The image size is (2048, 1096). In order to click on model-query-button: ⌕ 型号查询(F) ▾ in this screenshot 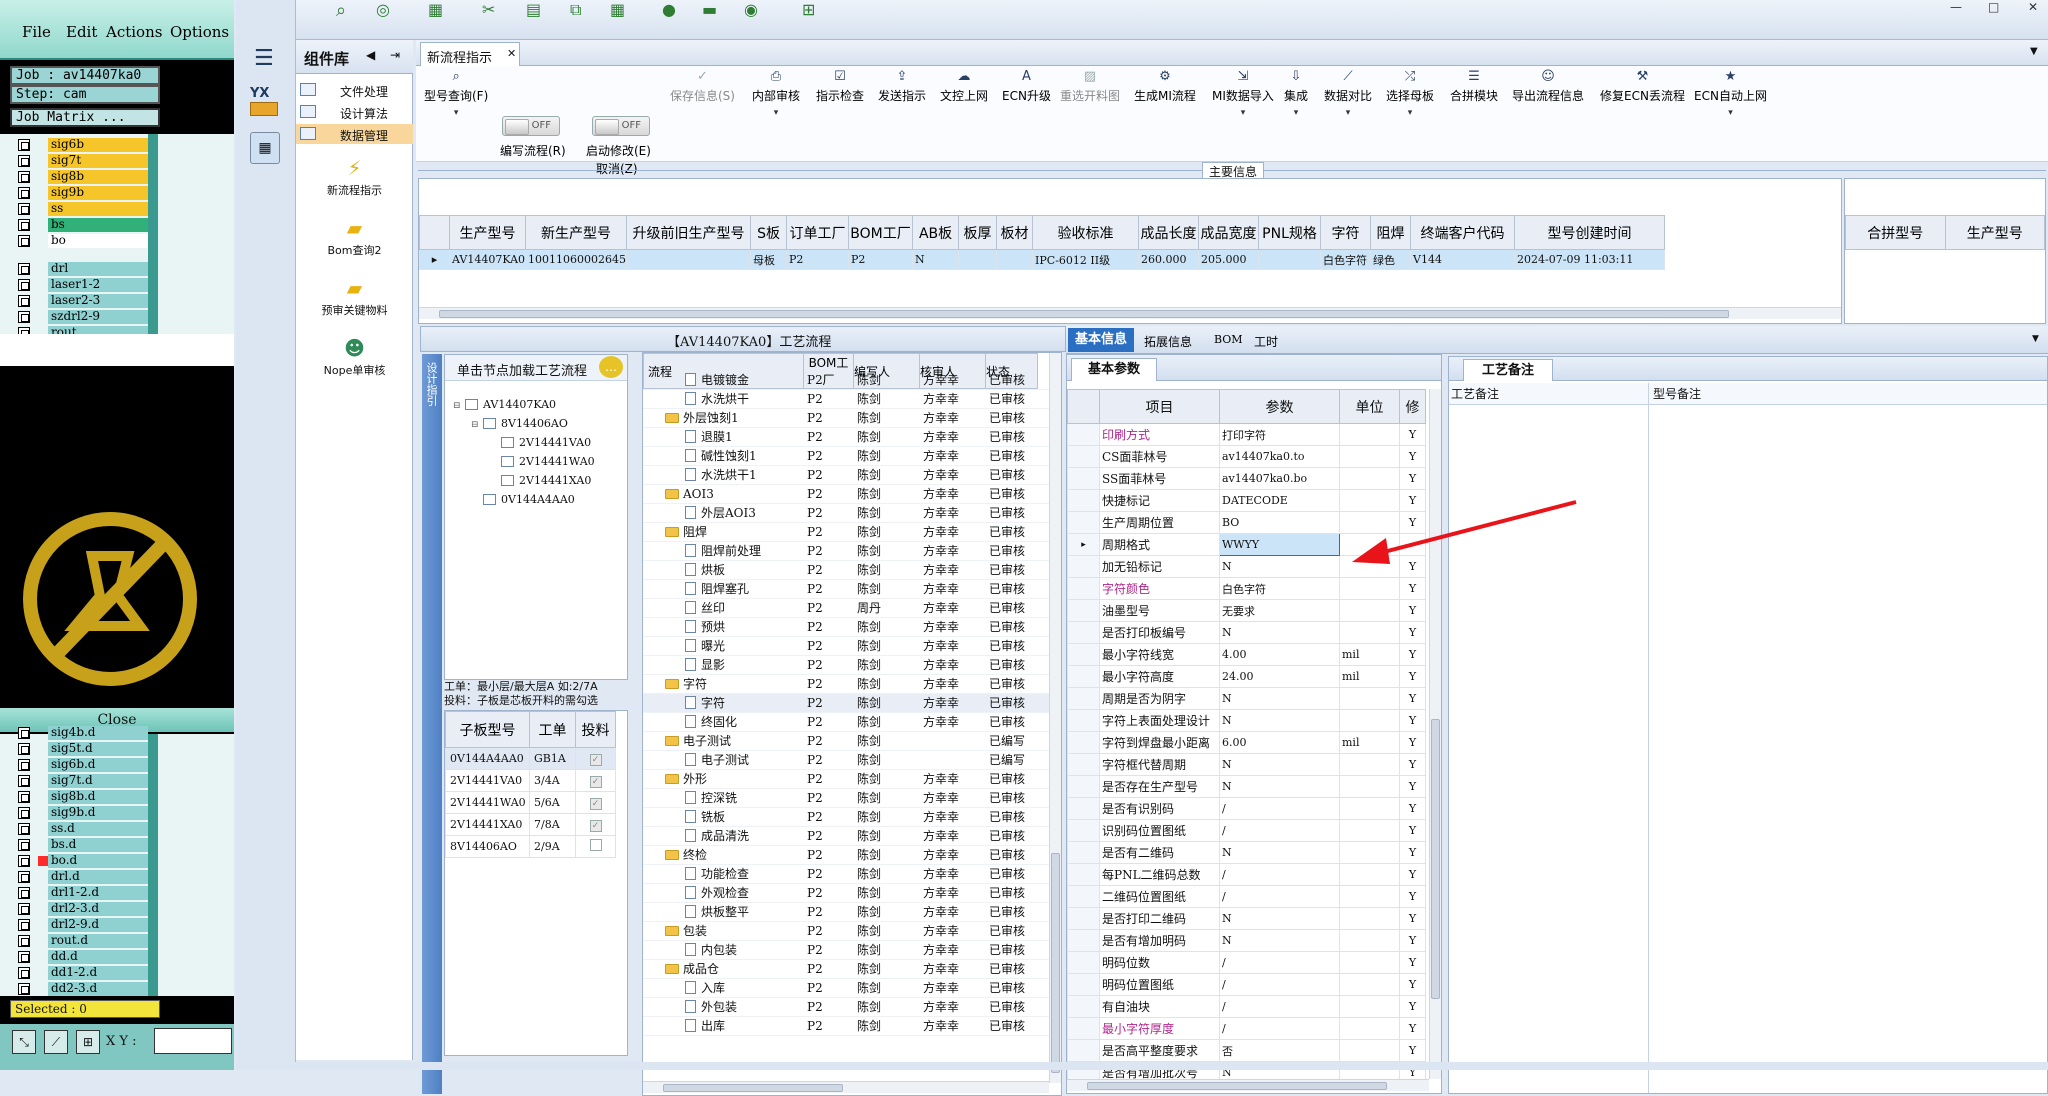, I will do `click(456, 94)`.